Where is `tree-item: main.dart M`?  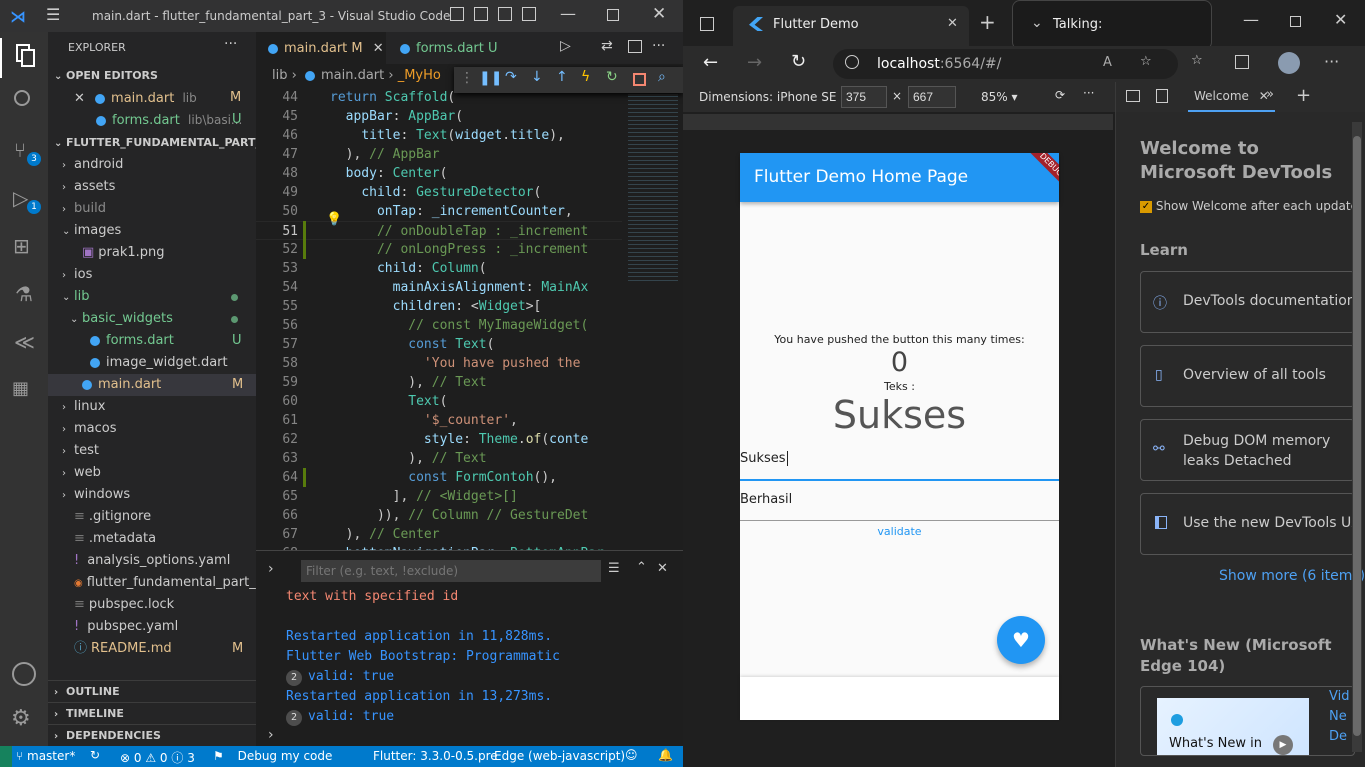
tree-item: main.dart M is located at coordinates (152, 385).